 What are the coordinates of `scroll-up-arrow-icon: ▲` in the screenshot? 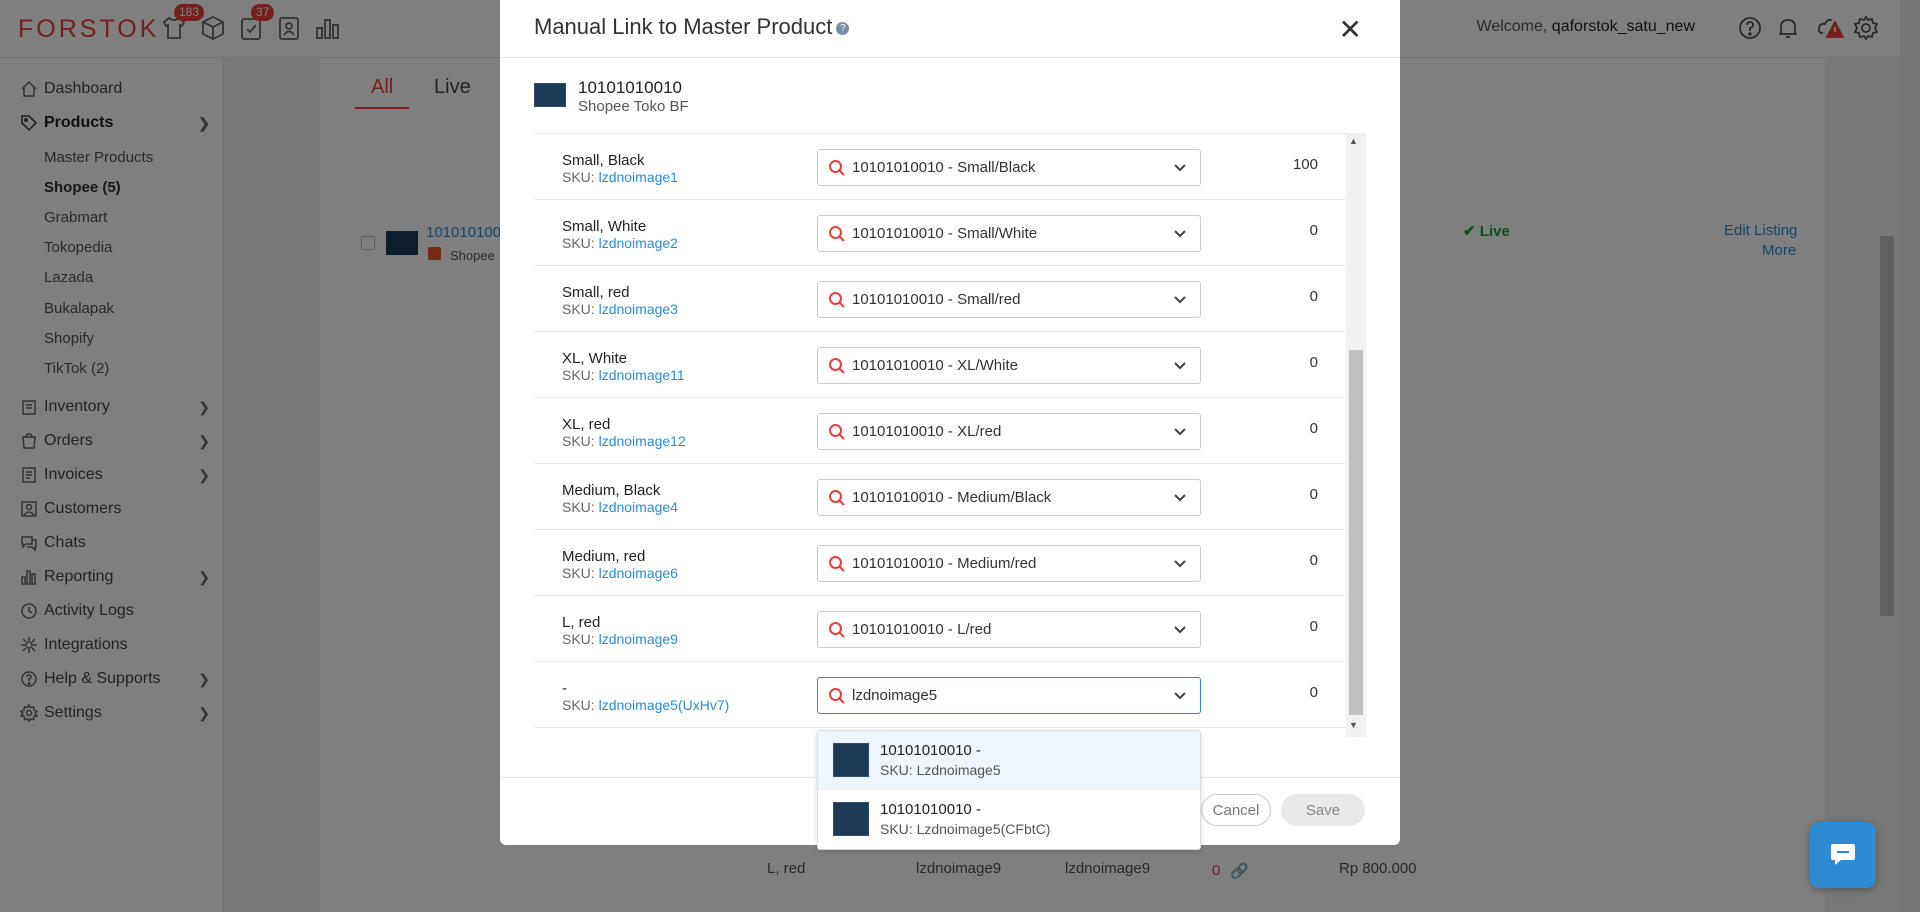 It's located at (1353, 141).